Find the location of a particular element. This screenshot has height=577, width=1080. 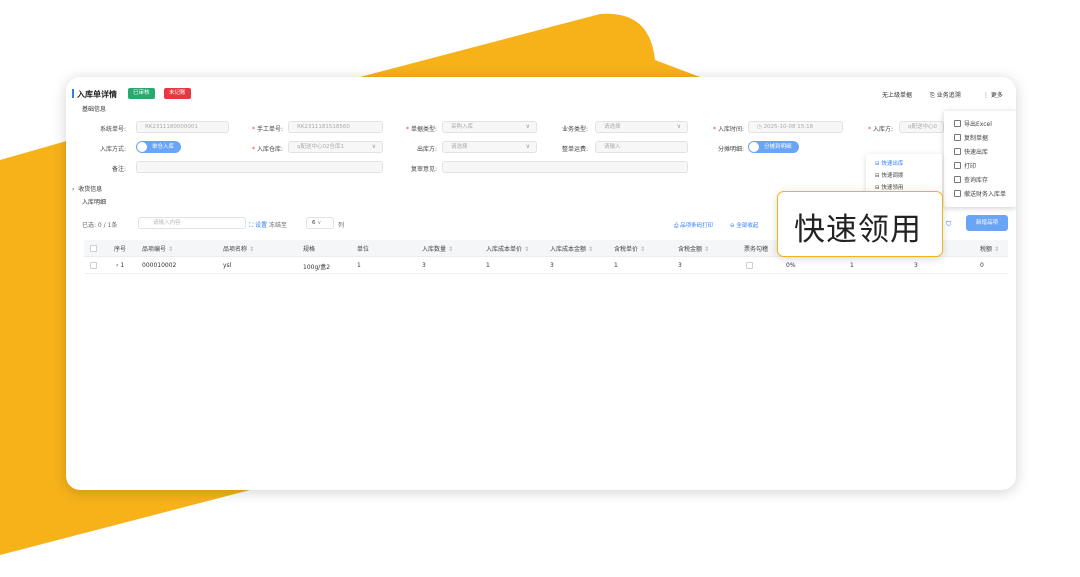

menu-item-quick-out: 快速出库 is located at coordinates (971, 151).